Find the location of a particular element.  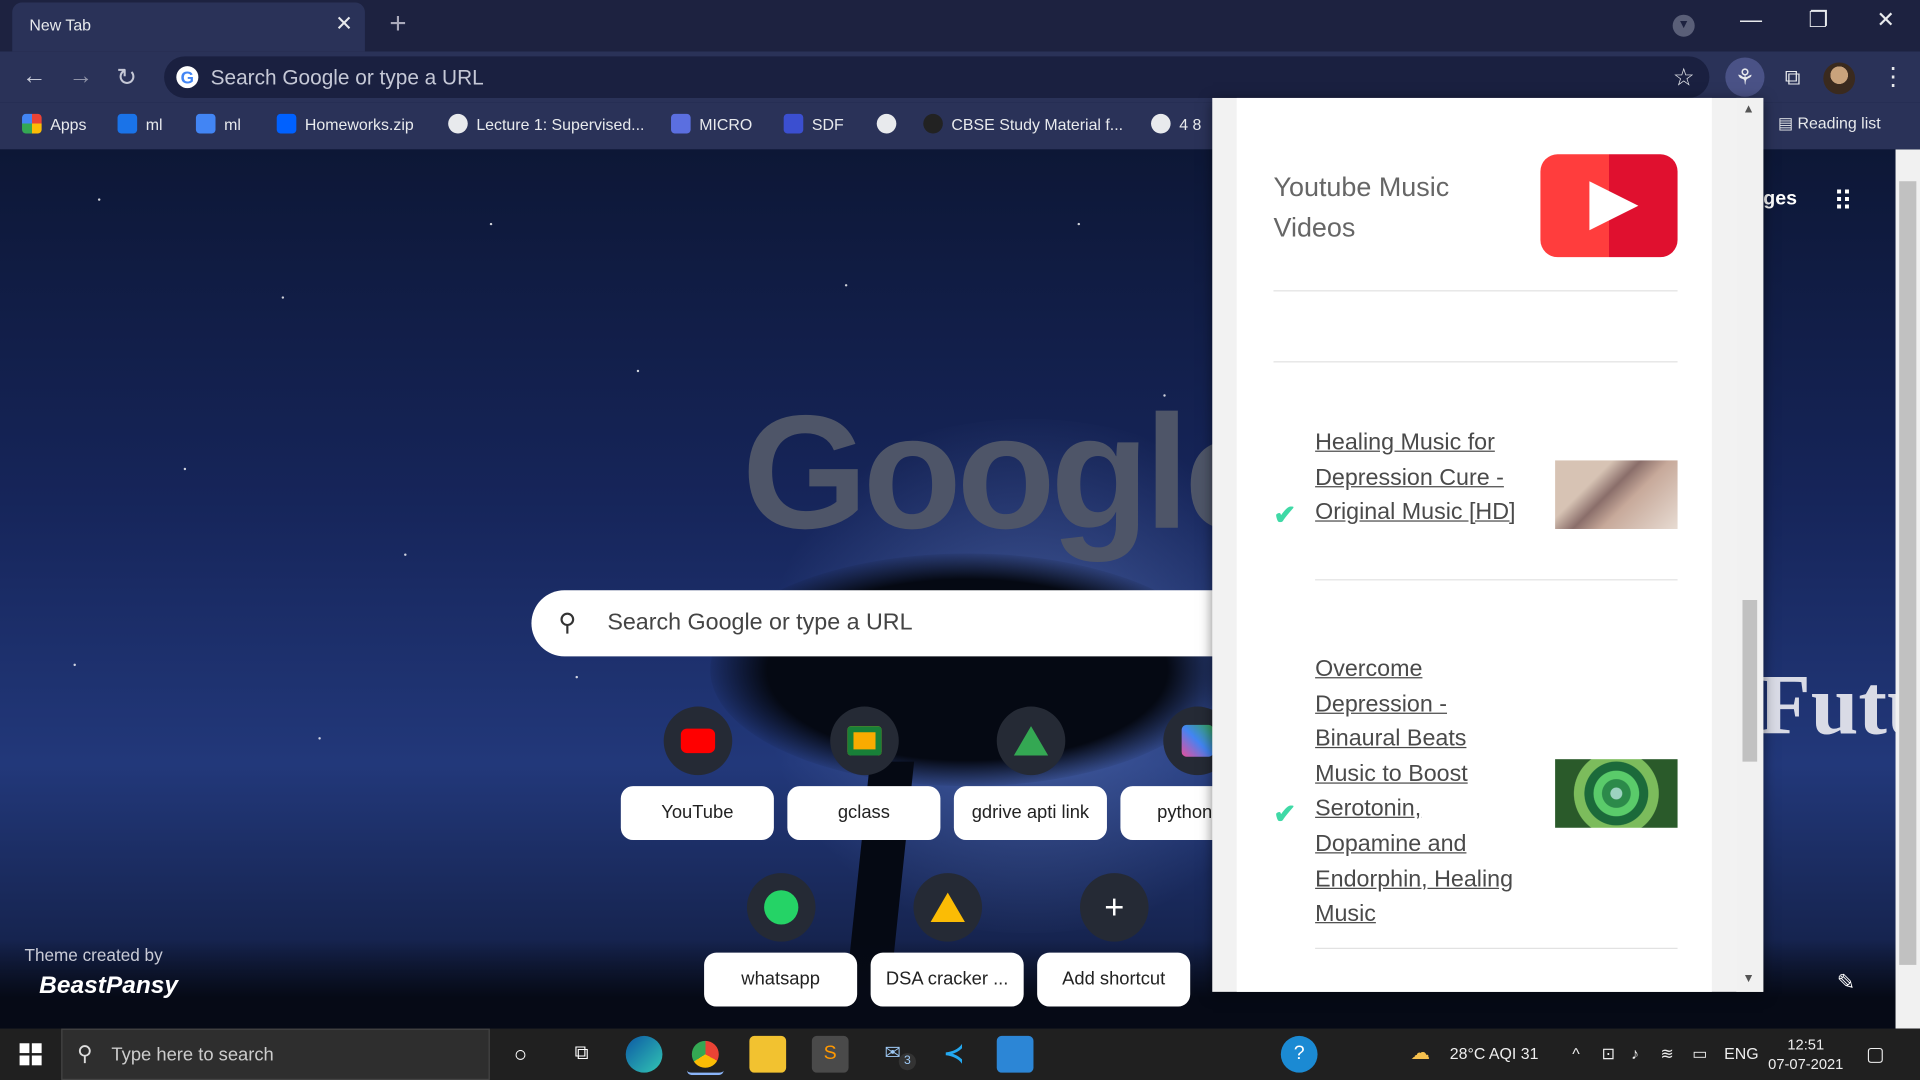

file-explorer-icon is located at coordinates (768, 1054).